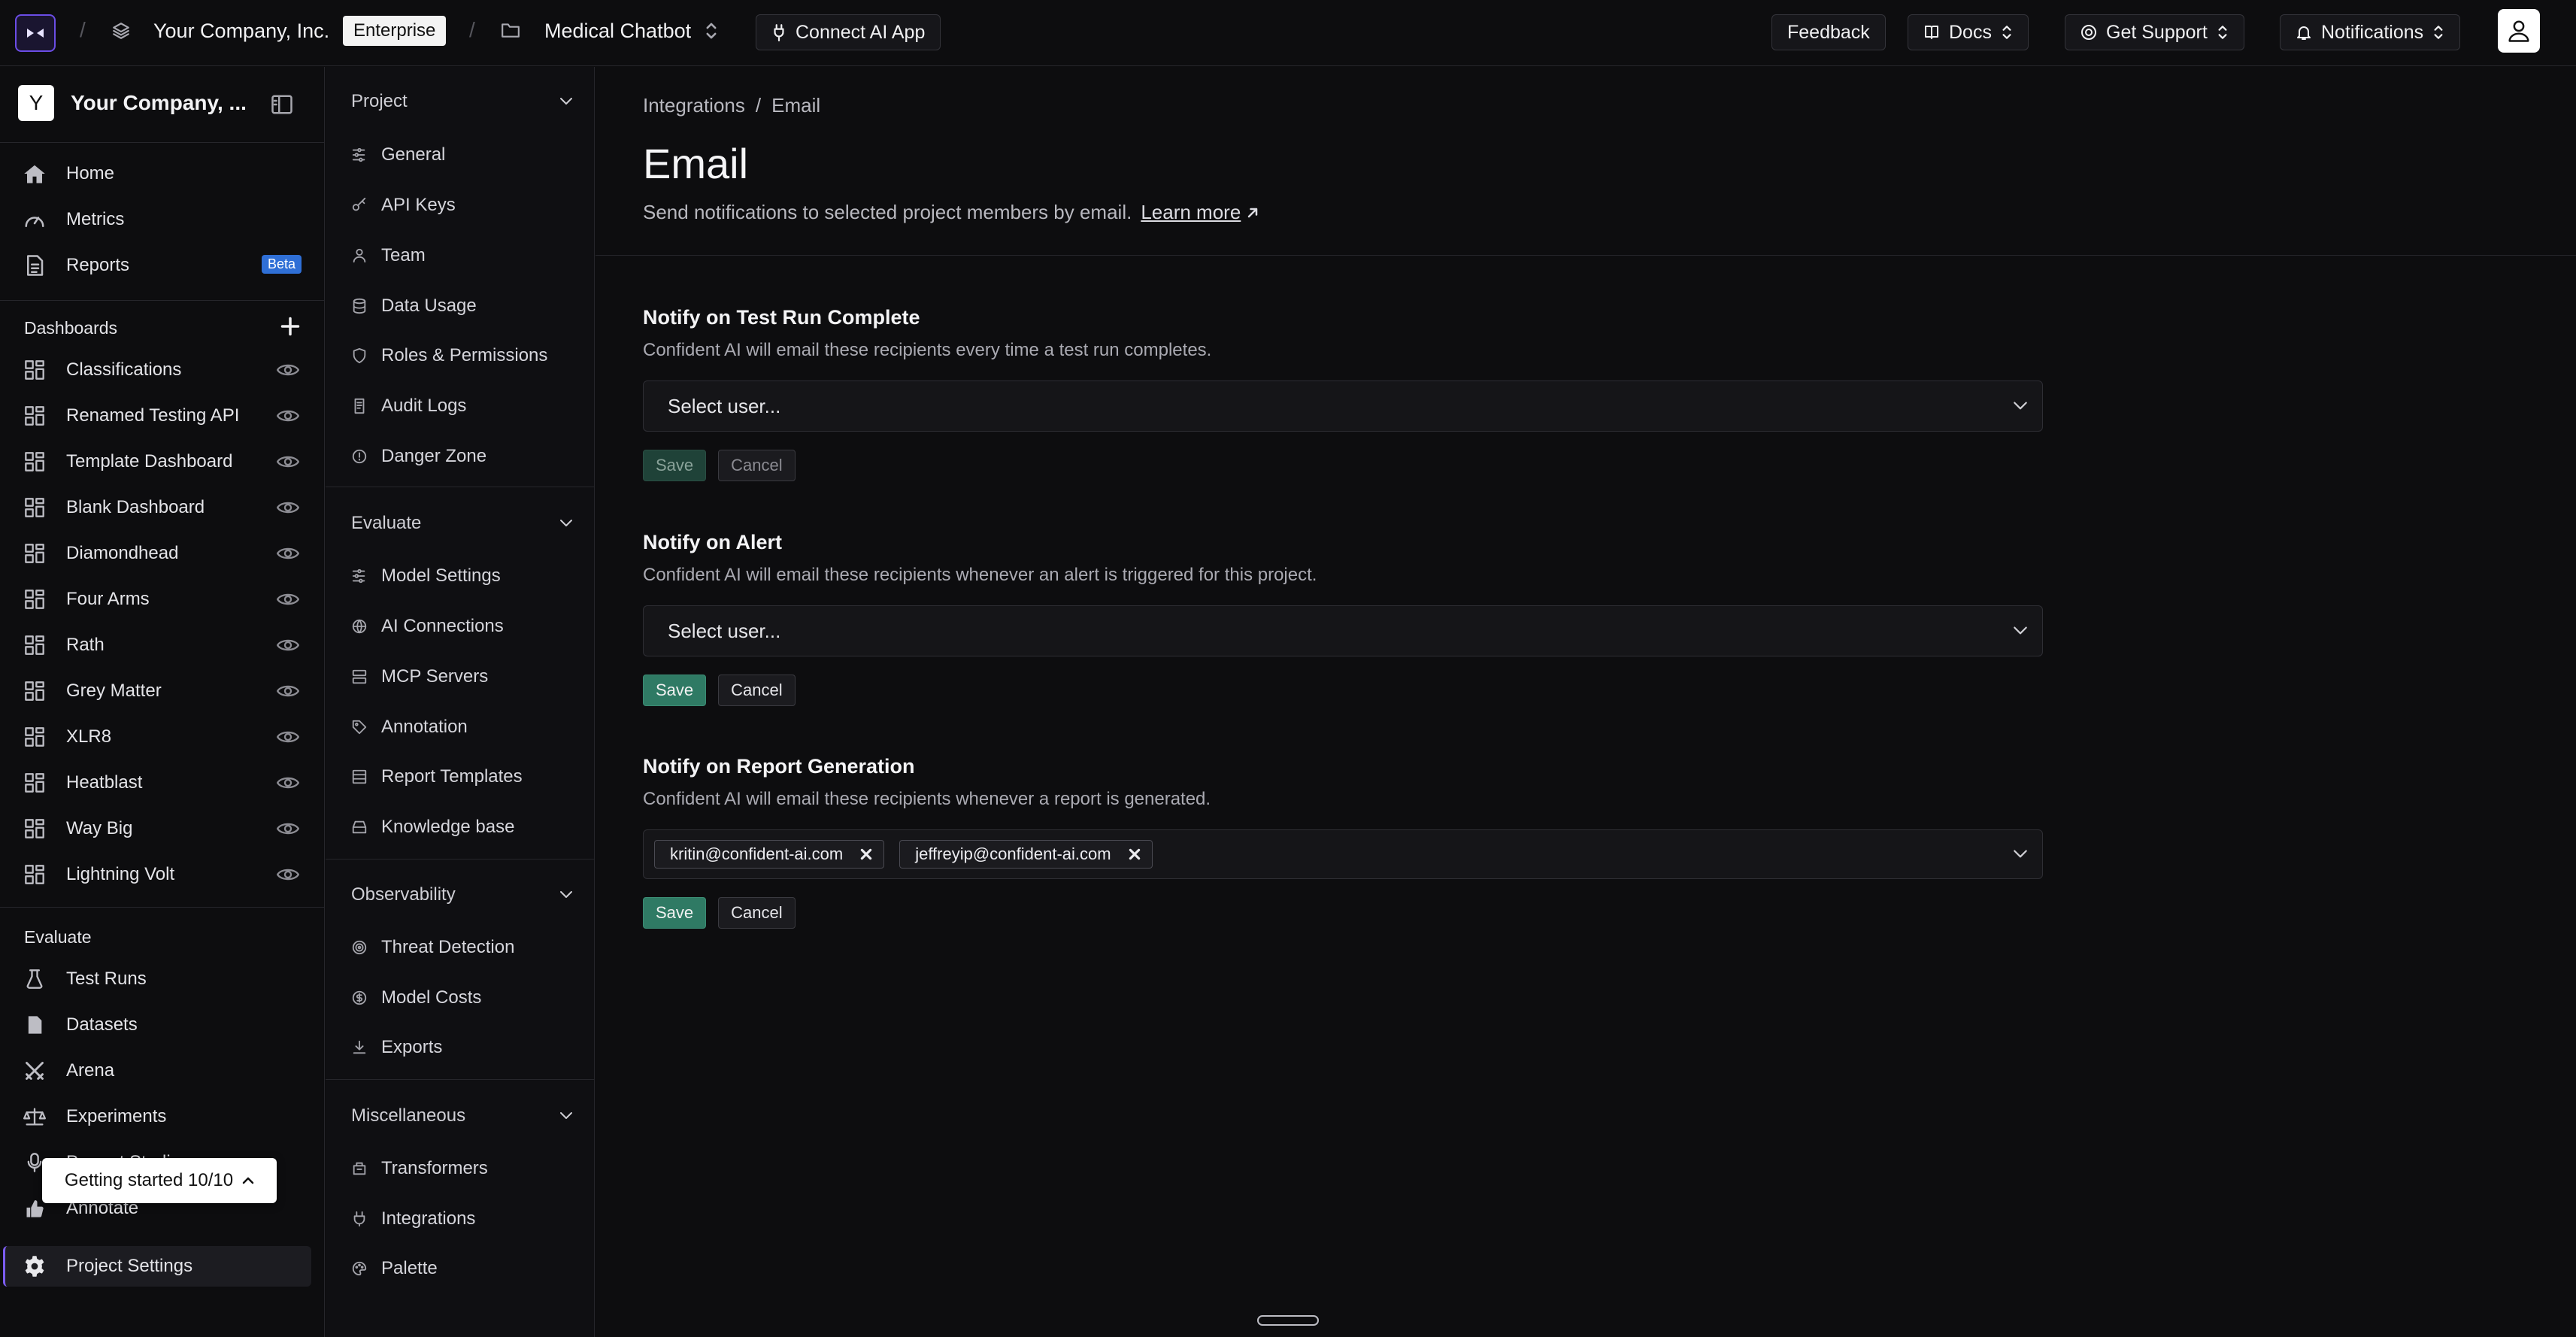 The width and height of the screenshot is (2576, 1337). I want to click on subnav-item: API Keys, so click(403, 205).